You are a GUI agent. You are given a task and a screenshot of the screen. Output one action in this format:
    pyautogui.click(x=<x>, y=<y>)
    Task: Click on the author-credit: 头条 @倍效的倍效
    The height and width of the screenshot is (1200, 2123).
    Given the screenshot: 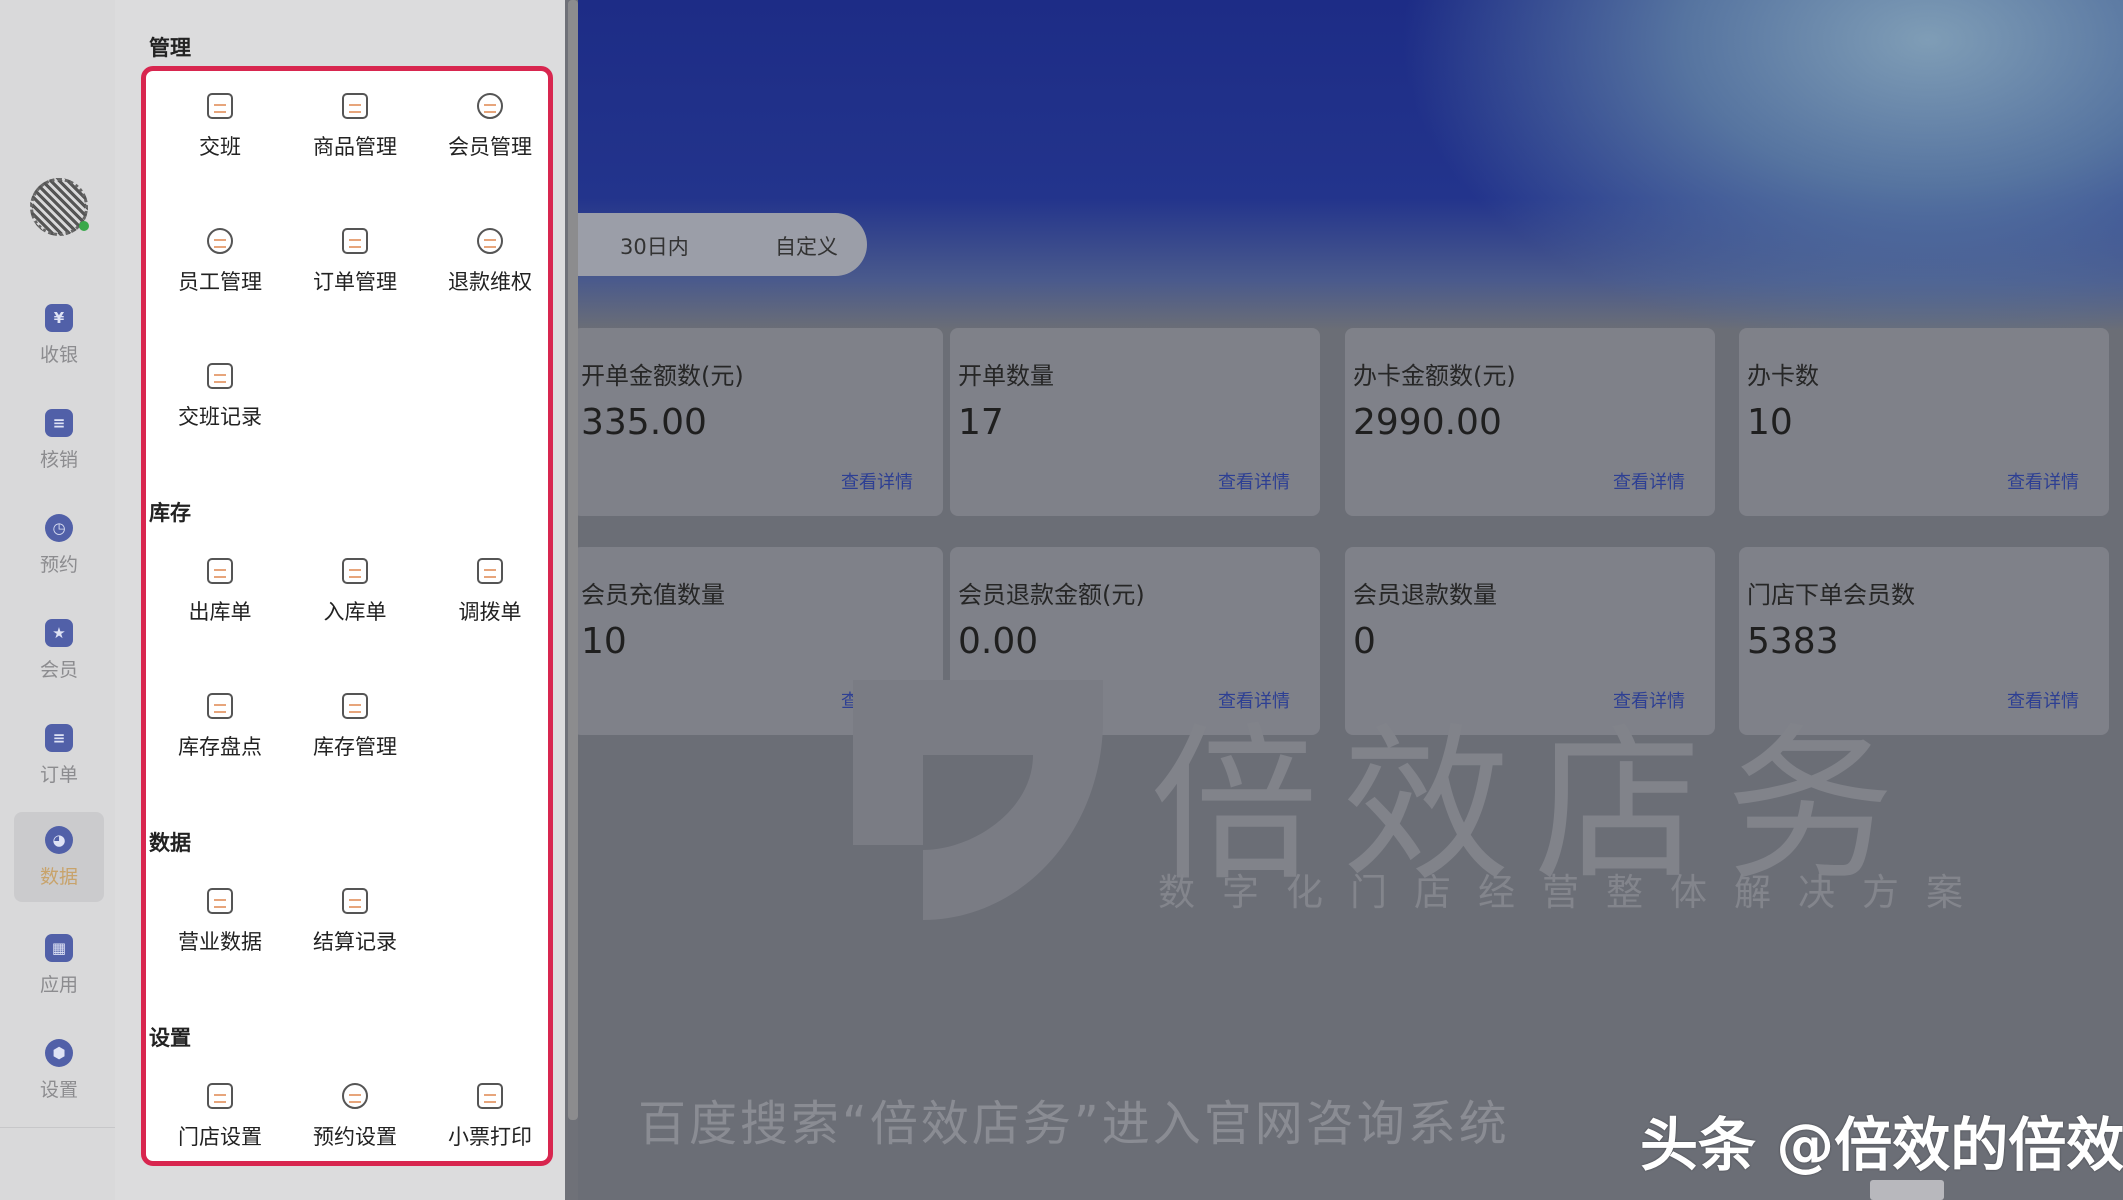 What is the action you would take?
    pyautogui.click(x=1881, y=1145)
    